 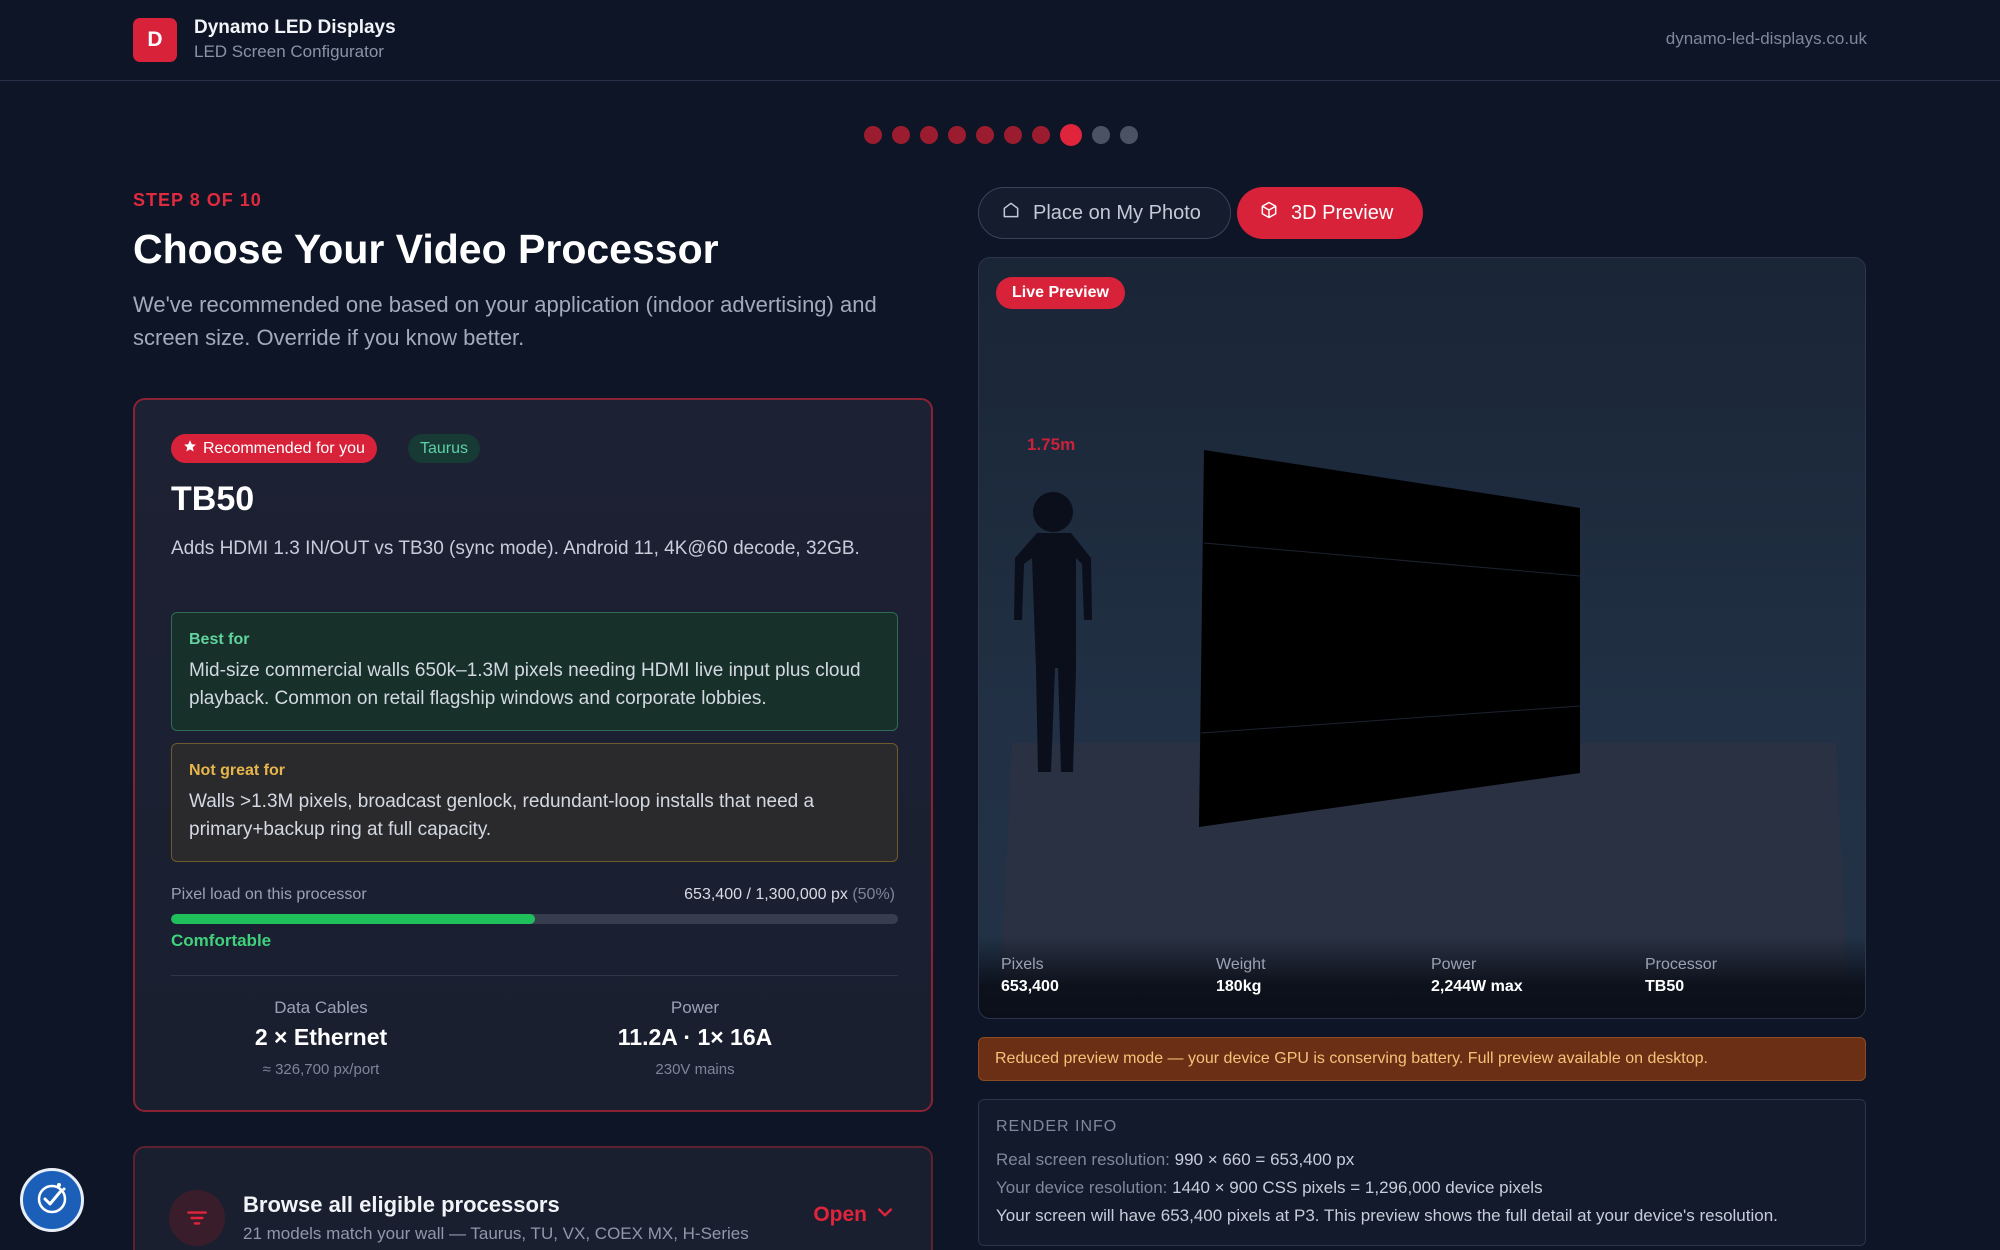 What do you see at coordinates (295, 27) in the screenshot?
I see `brand-name: Dynamo LED Displays` at bounding box center [295, 27].